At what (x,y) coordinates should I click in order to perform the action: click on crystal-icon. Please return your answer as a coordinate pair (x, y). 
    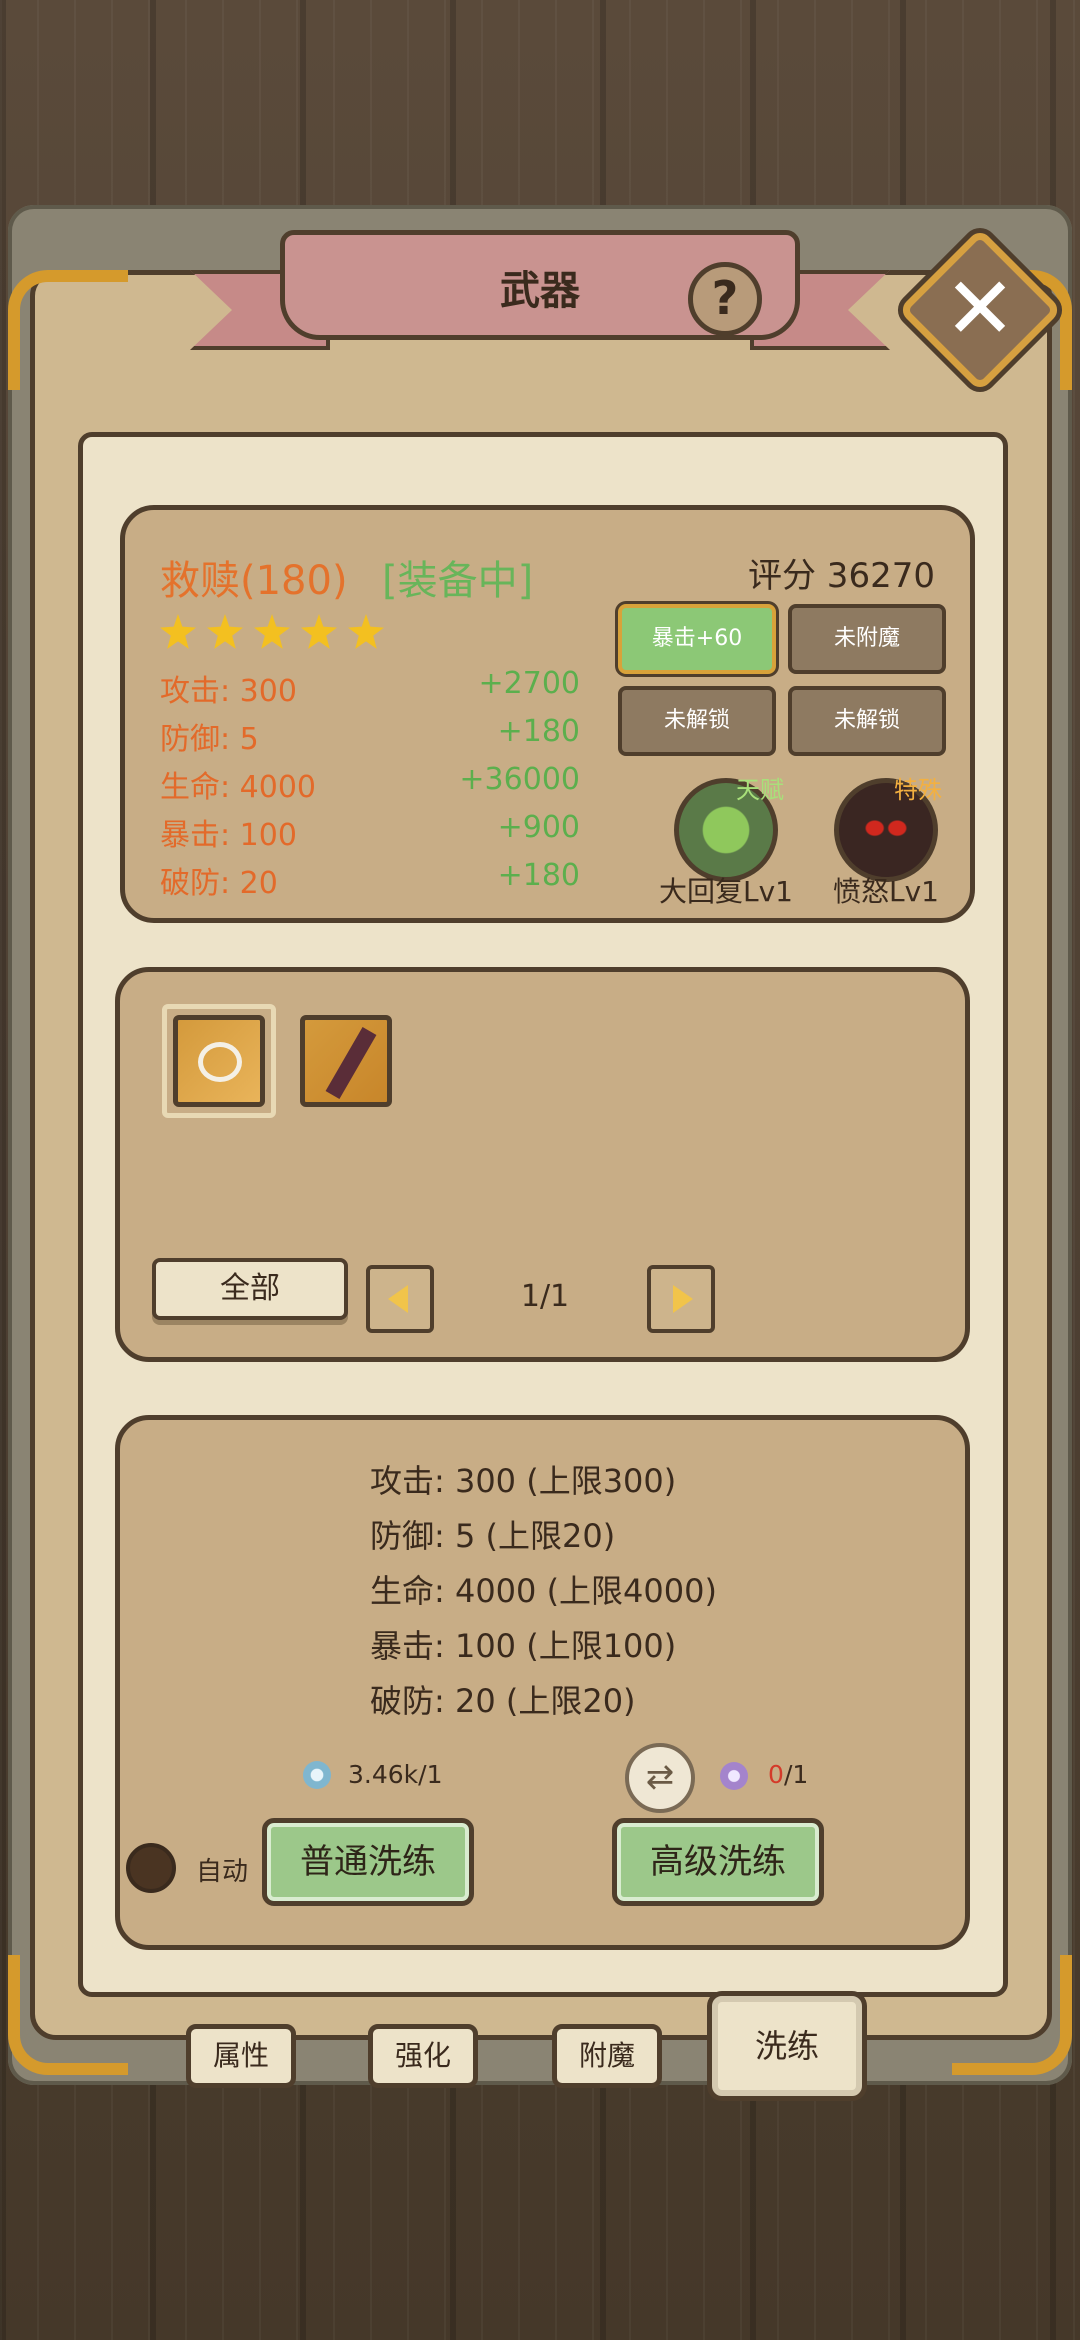
    Looking at the image, I should click on (317, 1775).